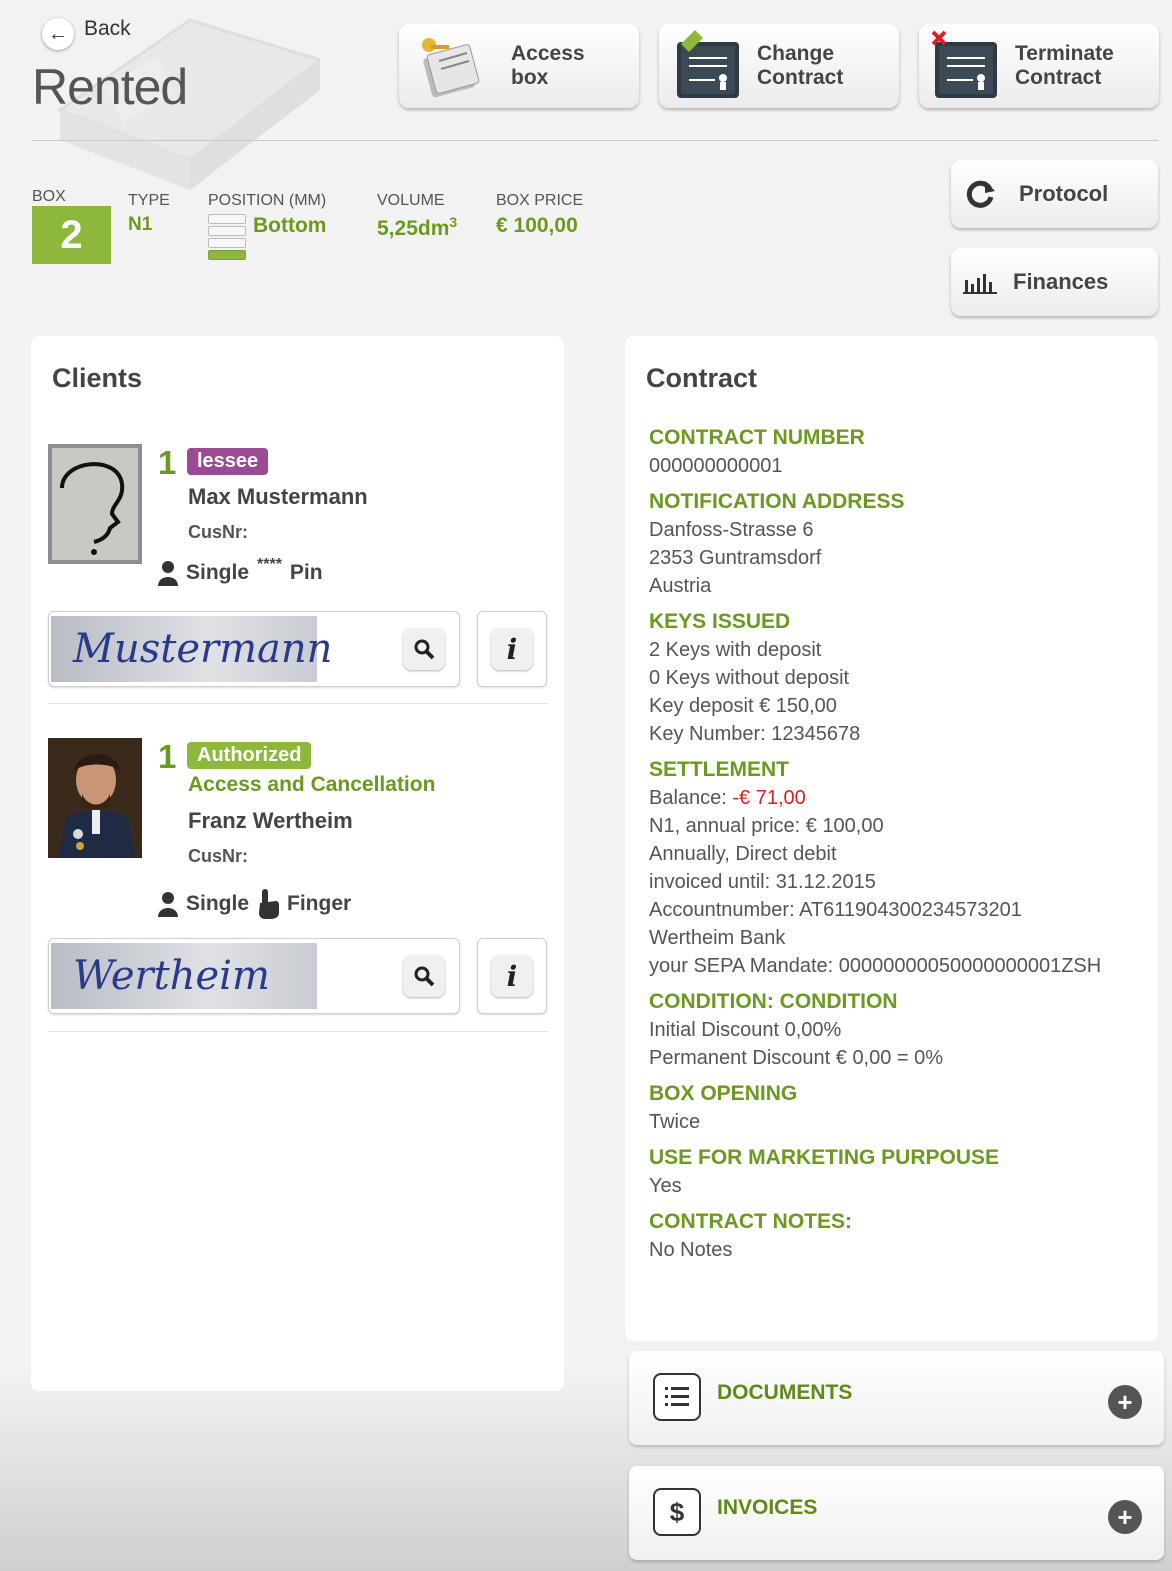 This screenshot has width=1172, height=1571. I want to click on invoices-label: INVOICES, so click(767, 1507).